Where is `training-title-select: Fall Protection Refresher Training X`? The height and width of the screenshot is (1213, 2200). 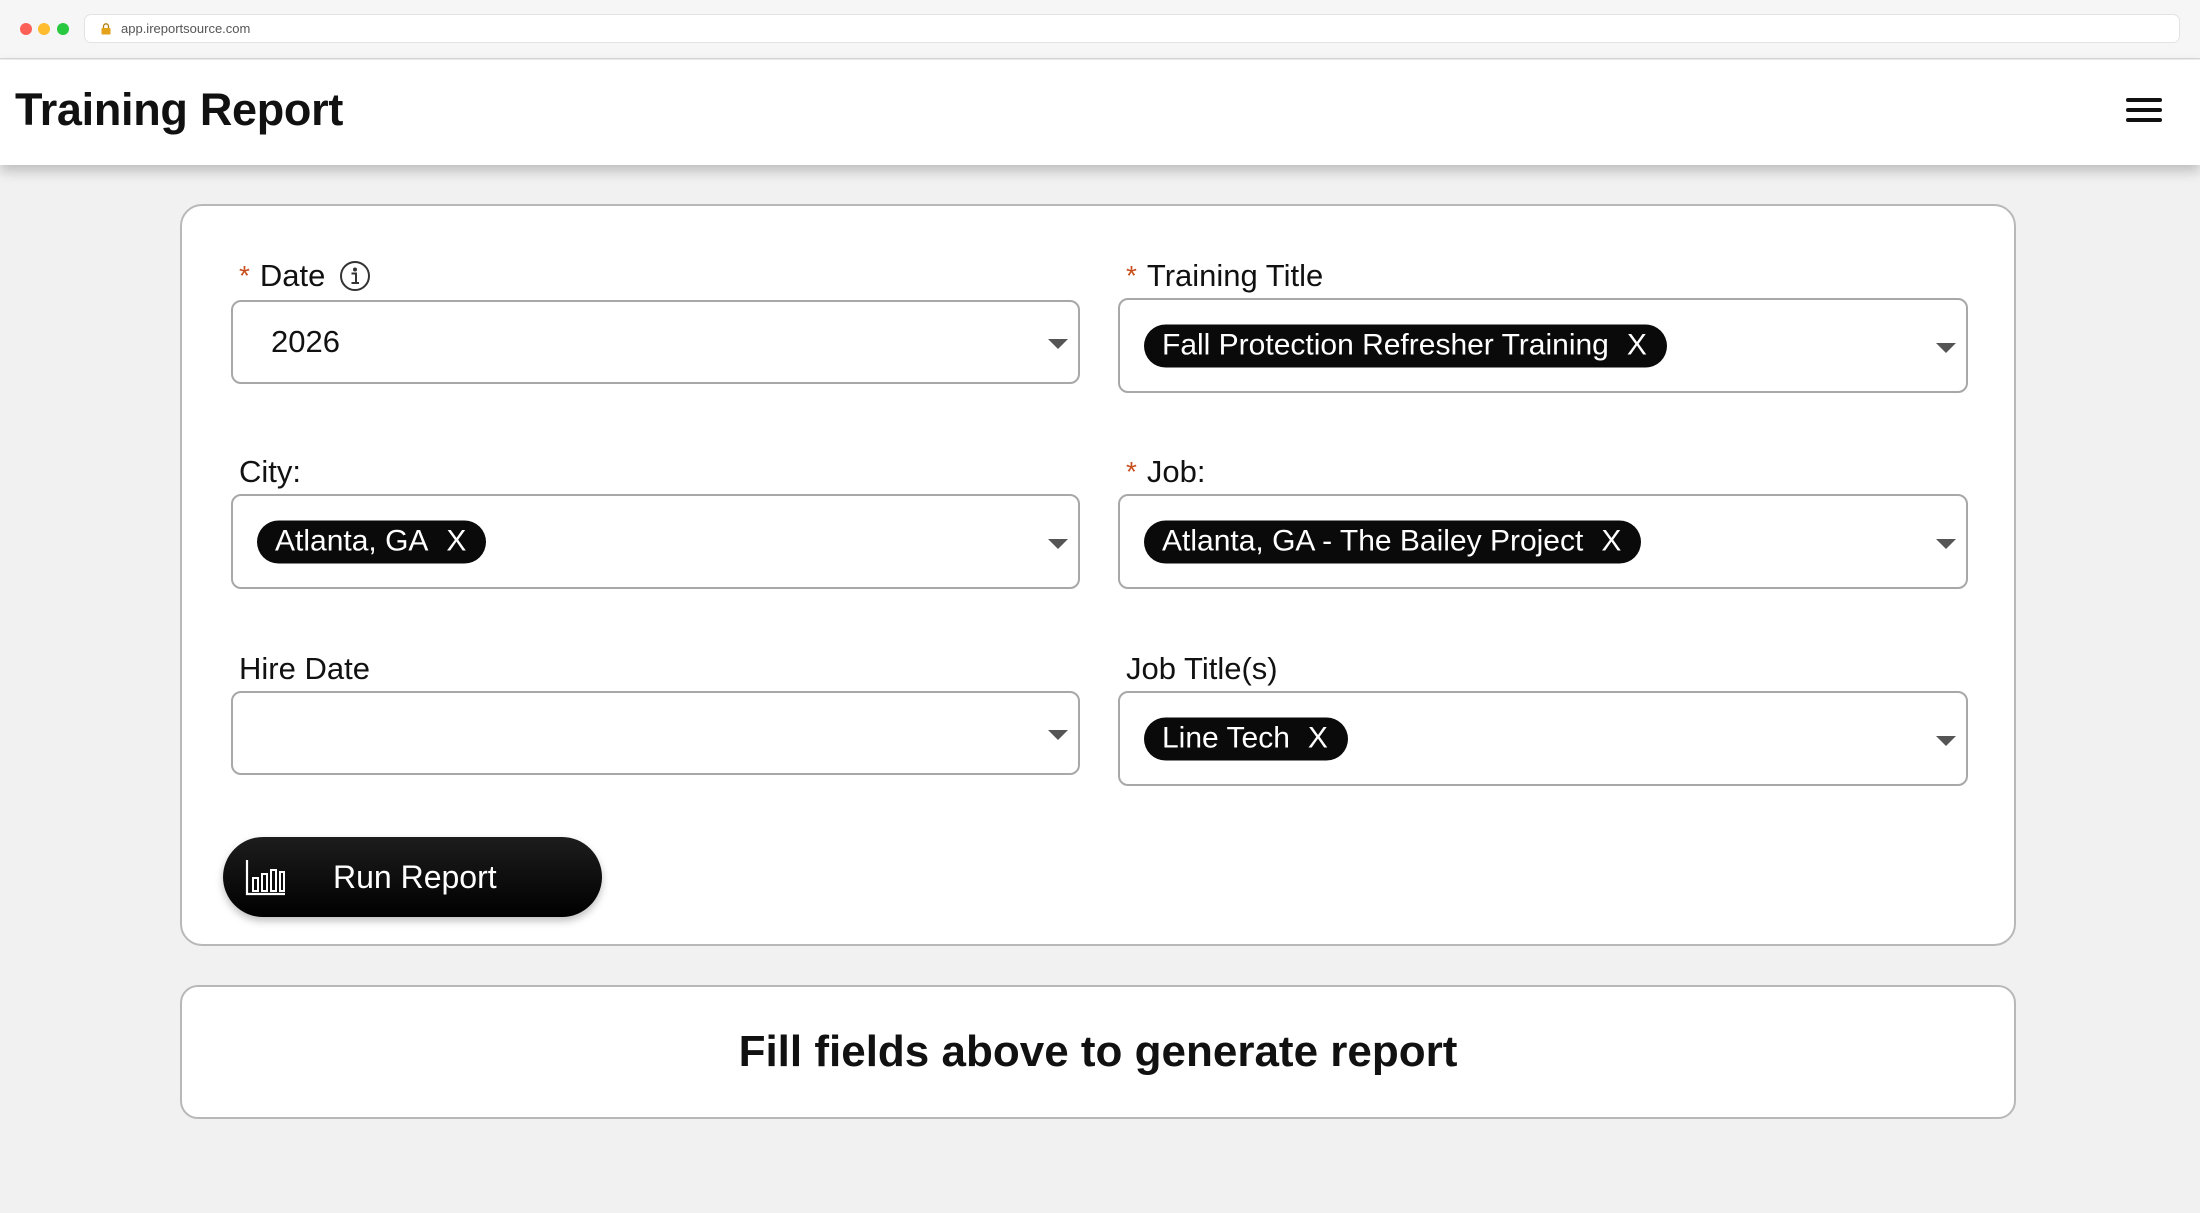
training-title-select: Fall Protection Refresher Training X is located at coordinates (1543, 345).